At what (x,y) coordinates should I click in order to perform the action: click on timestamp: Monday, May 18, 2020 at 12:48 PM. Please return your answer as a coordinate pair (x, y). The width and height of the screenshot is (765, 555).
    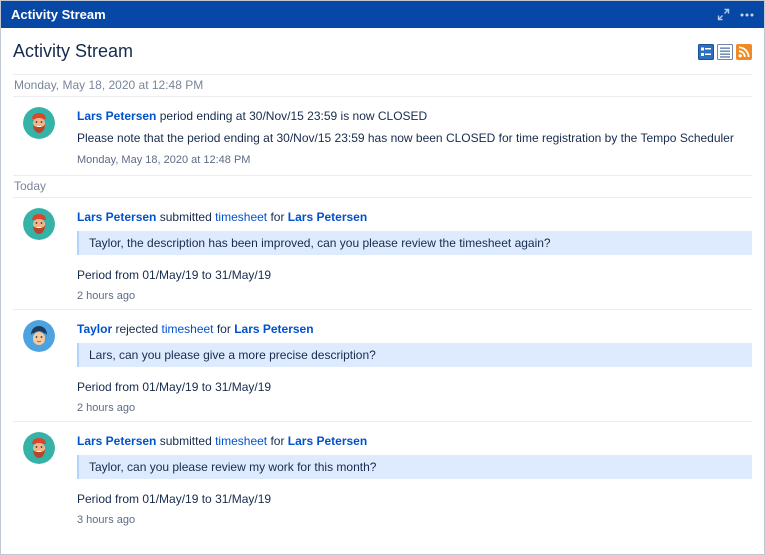
    Looking at the image, I should click on (164, 160).